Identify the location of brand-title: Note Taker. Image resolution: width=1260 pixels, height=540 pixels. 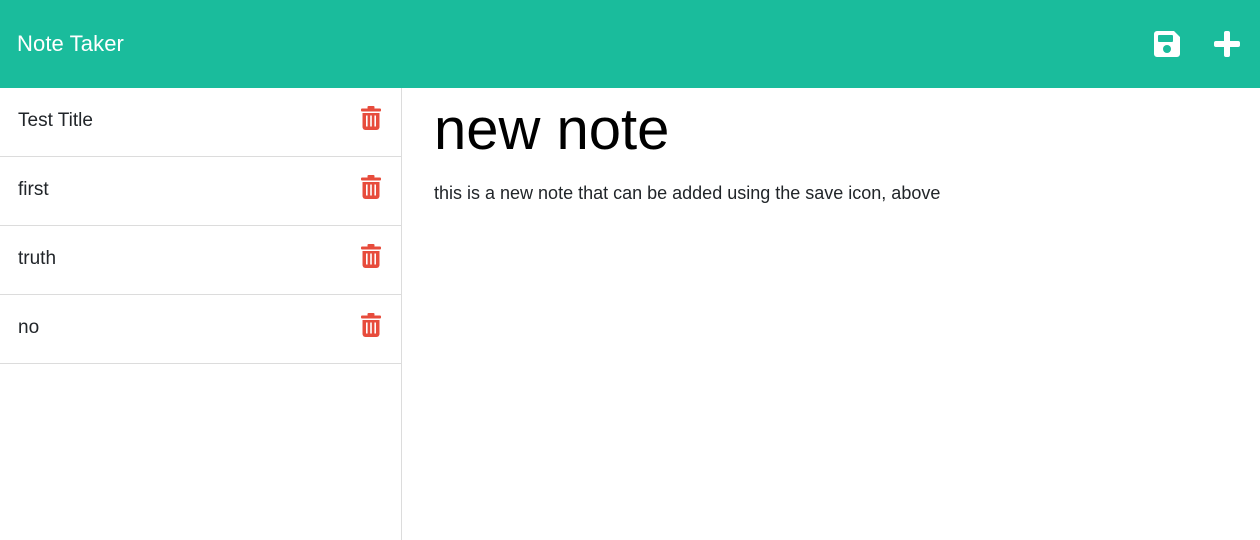
(70, 44).